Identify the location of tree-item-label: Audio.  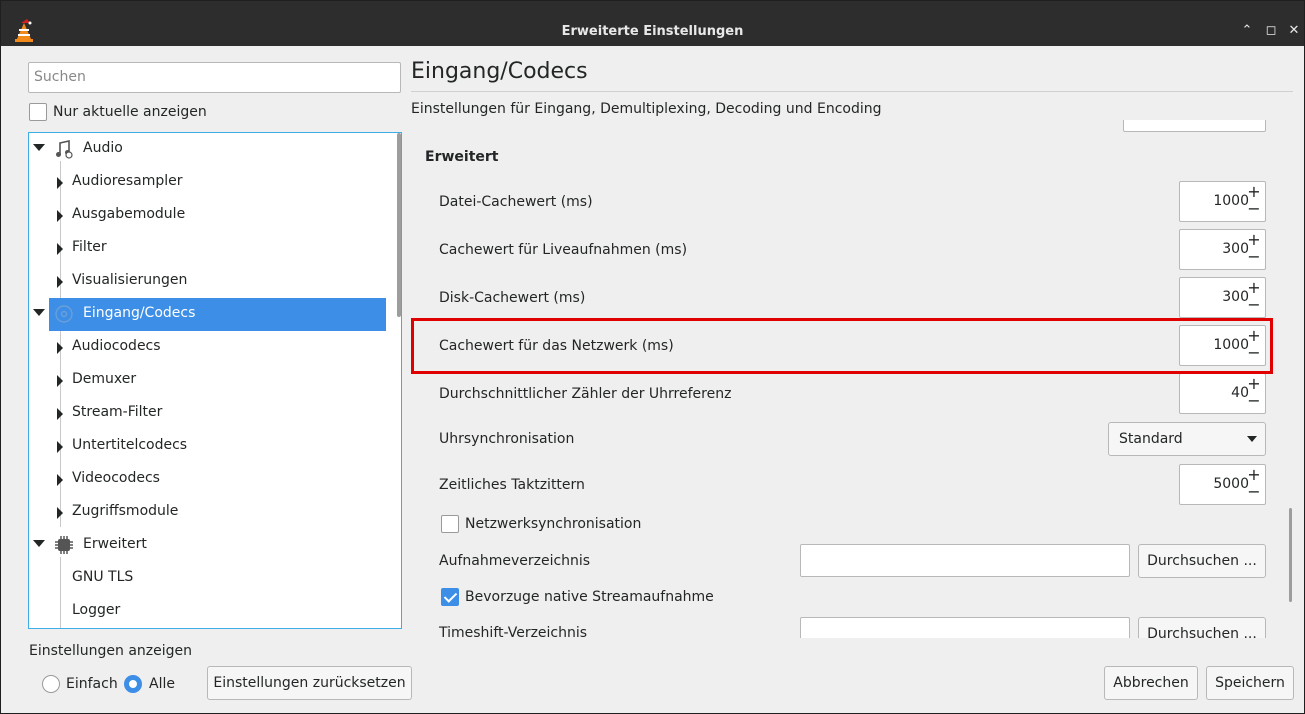
(103, 148).